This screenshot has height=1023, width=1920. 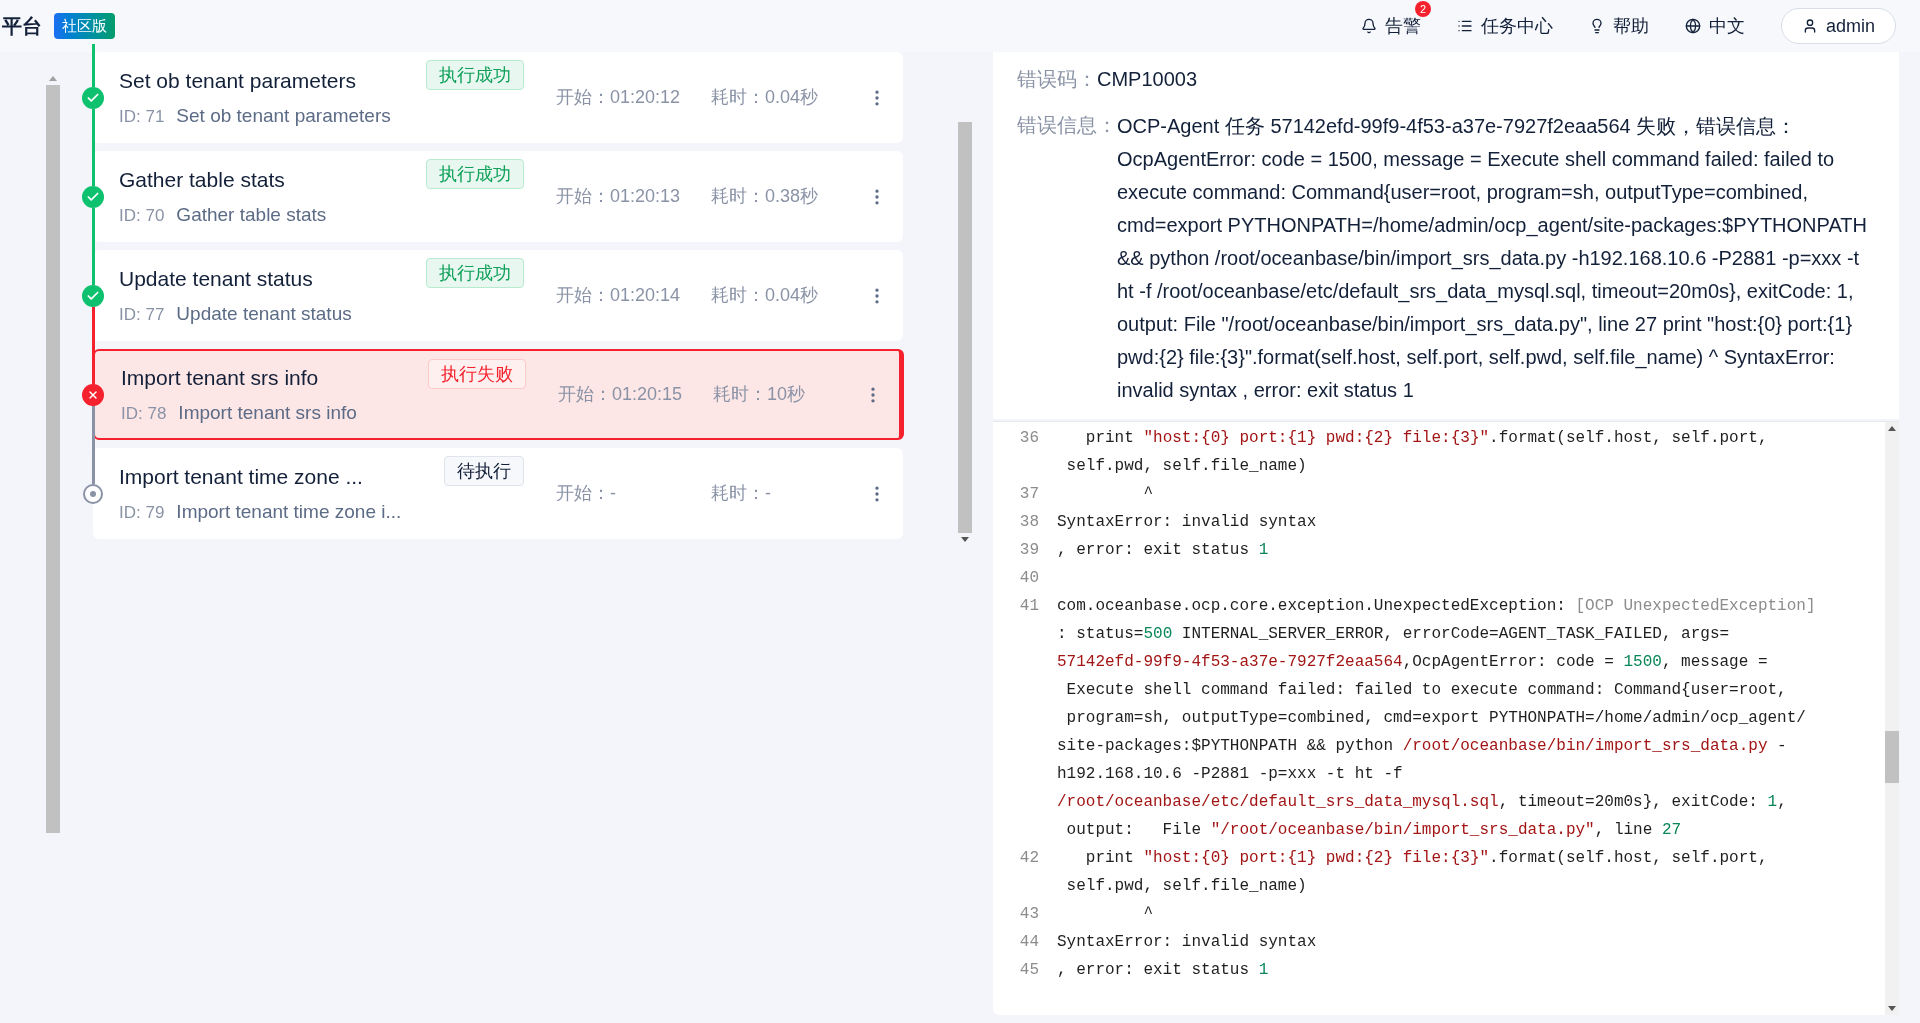 What do you see at coordinates (1067, 125) in the screenshot?
I see `error-info-label: 错误信息：` at bounding box center [1067, 125].